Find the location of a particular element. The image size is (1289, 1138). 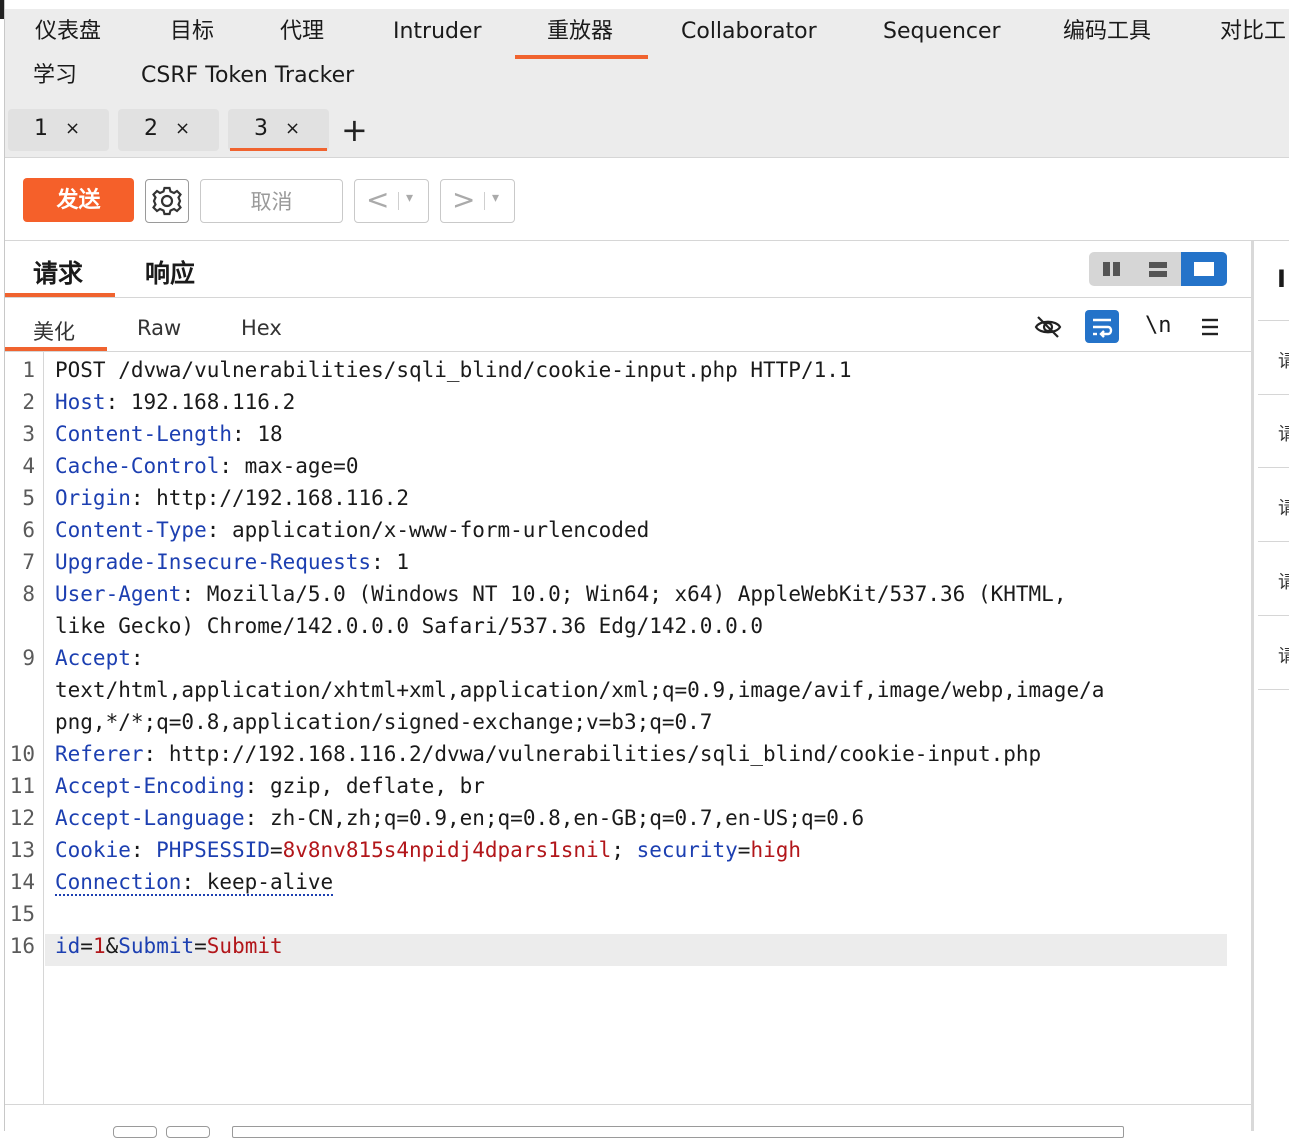

repeater-tab-3: 3 × is located at coordinates (278, 130).